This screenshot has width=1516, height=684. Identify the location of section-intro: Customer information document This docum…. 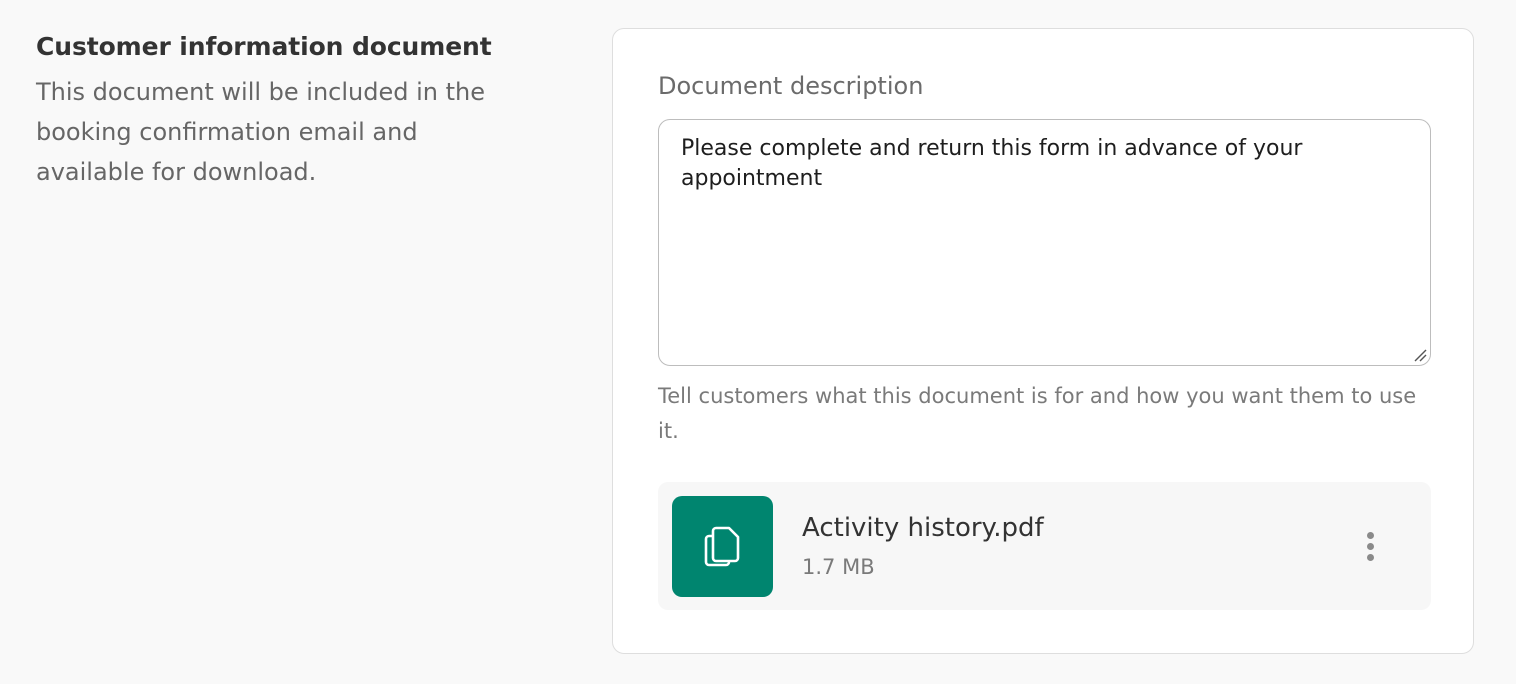
(271, 111).